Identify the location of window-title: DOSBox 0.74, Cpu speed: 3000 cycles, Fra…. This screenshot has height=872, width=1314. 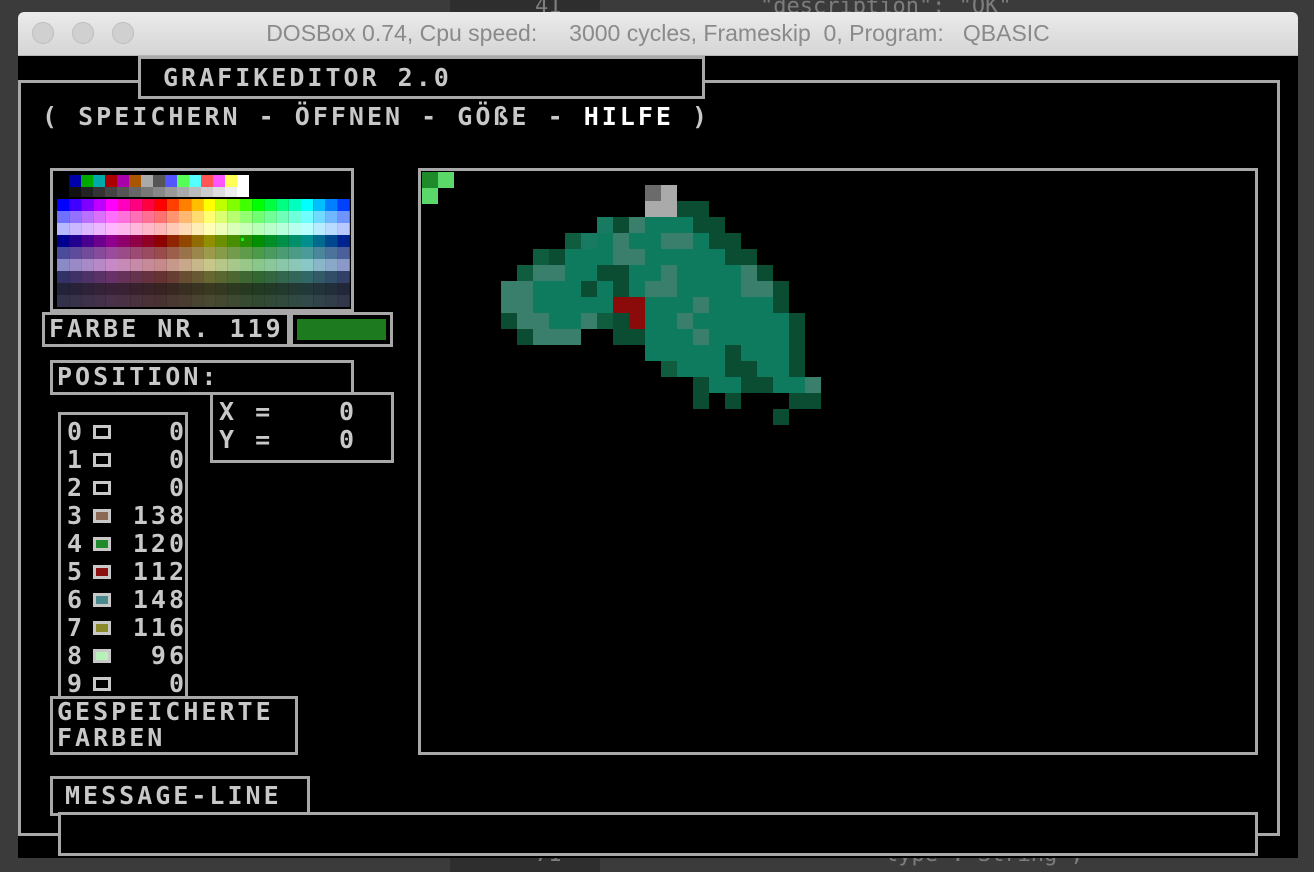
(658, 33).